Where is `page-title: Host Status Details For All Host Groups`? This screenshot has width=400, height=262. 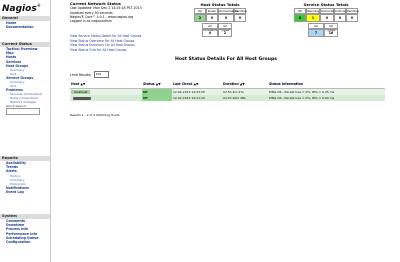
page-title: Host Status Details For All Host Groups is located at coordinates (226, 59).